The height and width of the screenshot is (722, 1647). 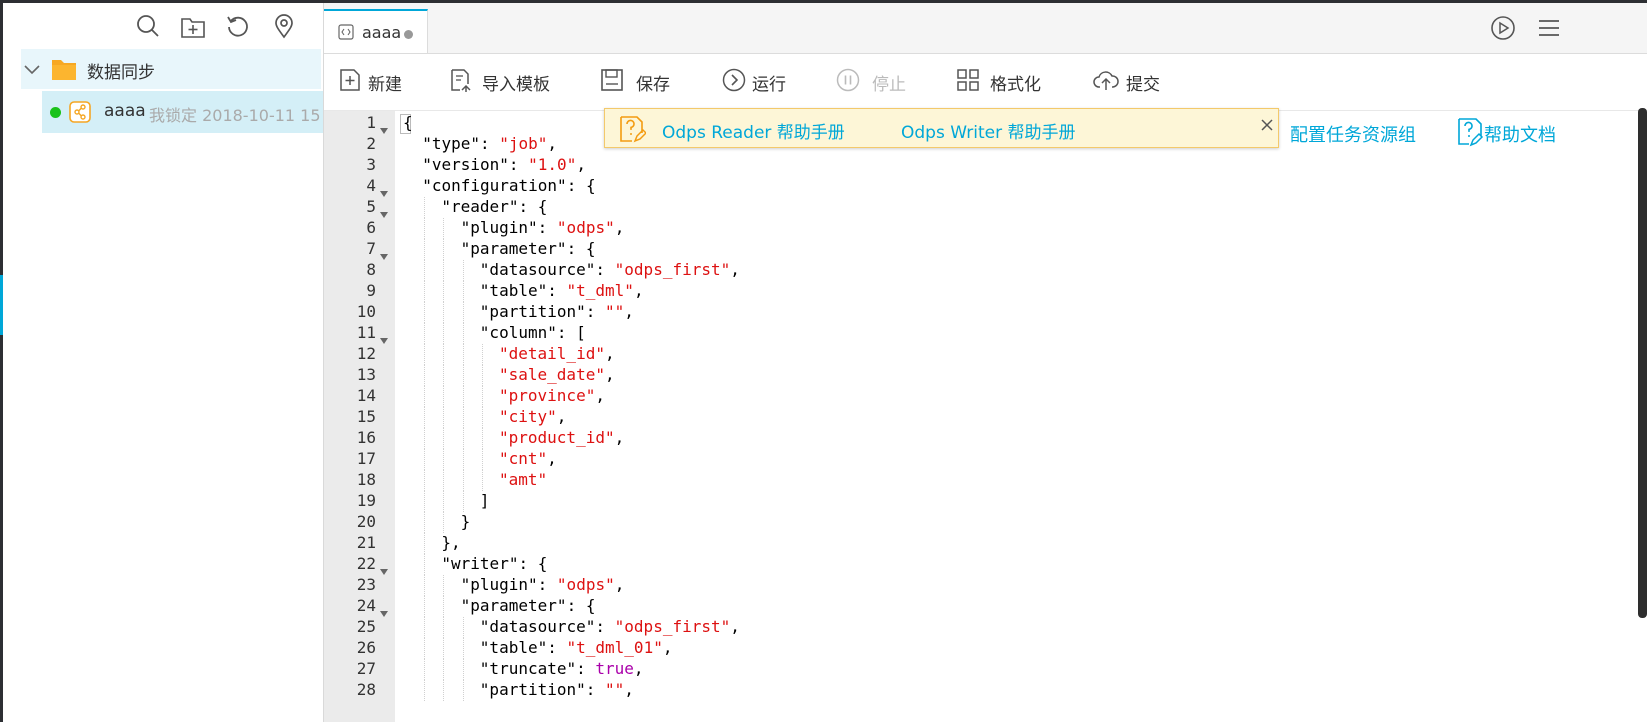 What do you see at coordinates (193, 26) in the screenshot?
I see `new-folder-icon` at bounding box center [193, 26].